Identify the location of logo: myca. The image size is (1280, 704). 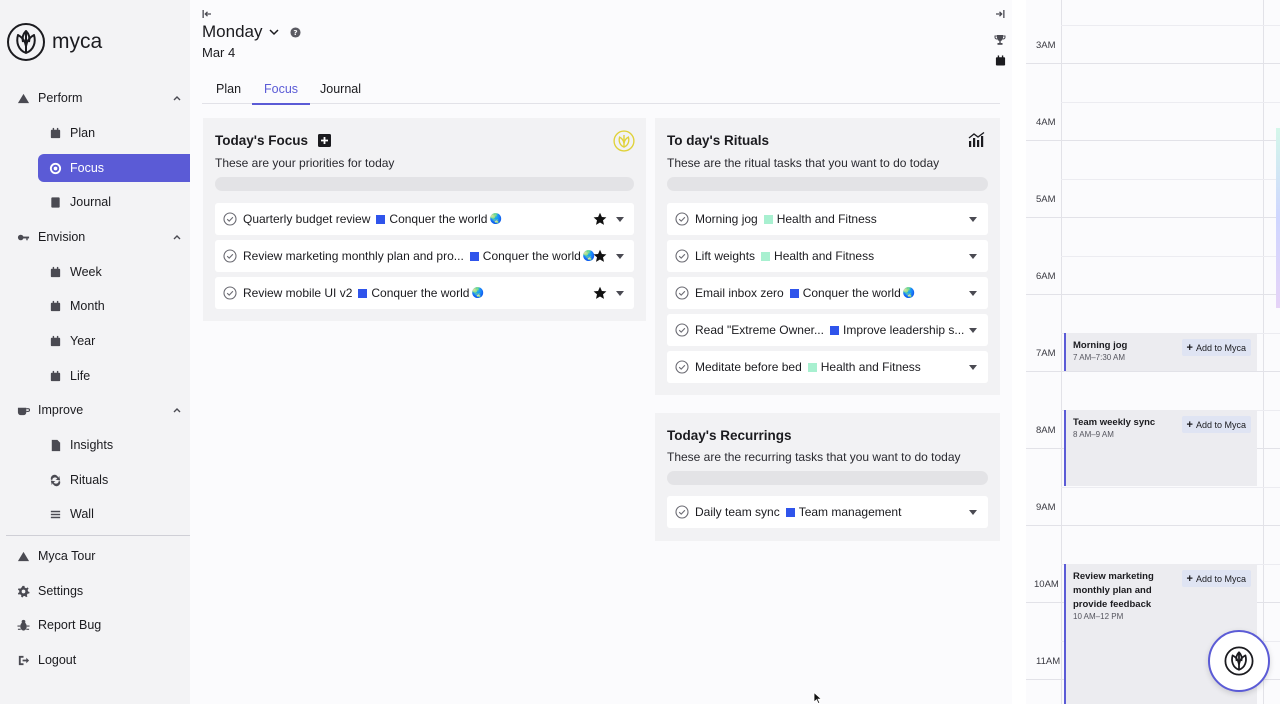
(54, 42).